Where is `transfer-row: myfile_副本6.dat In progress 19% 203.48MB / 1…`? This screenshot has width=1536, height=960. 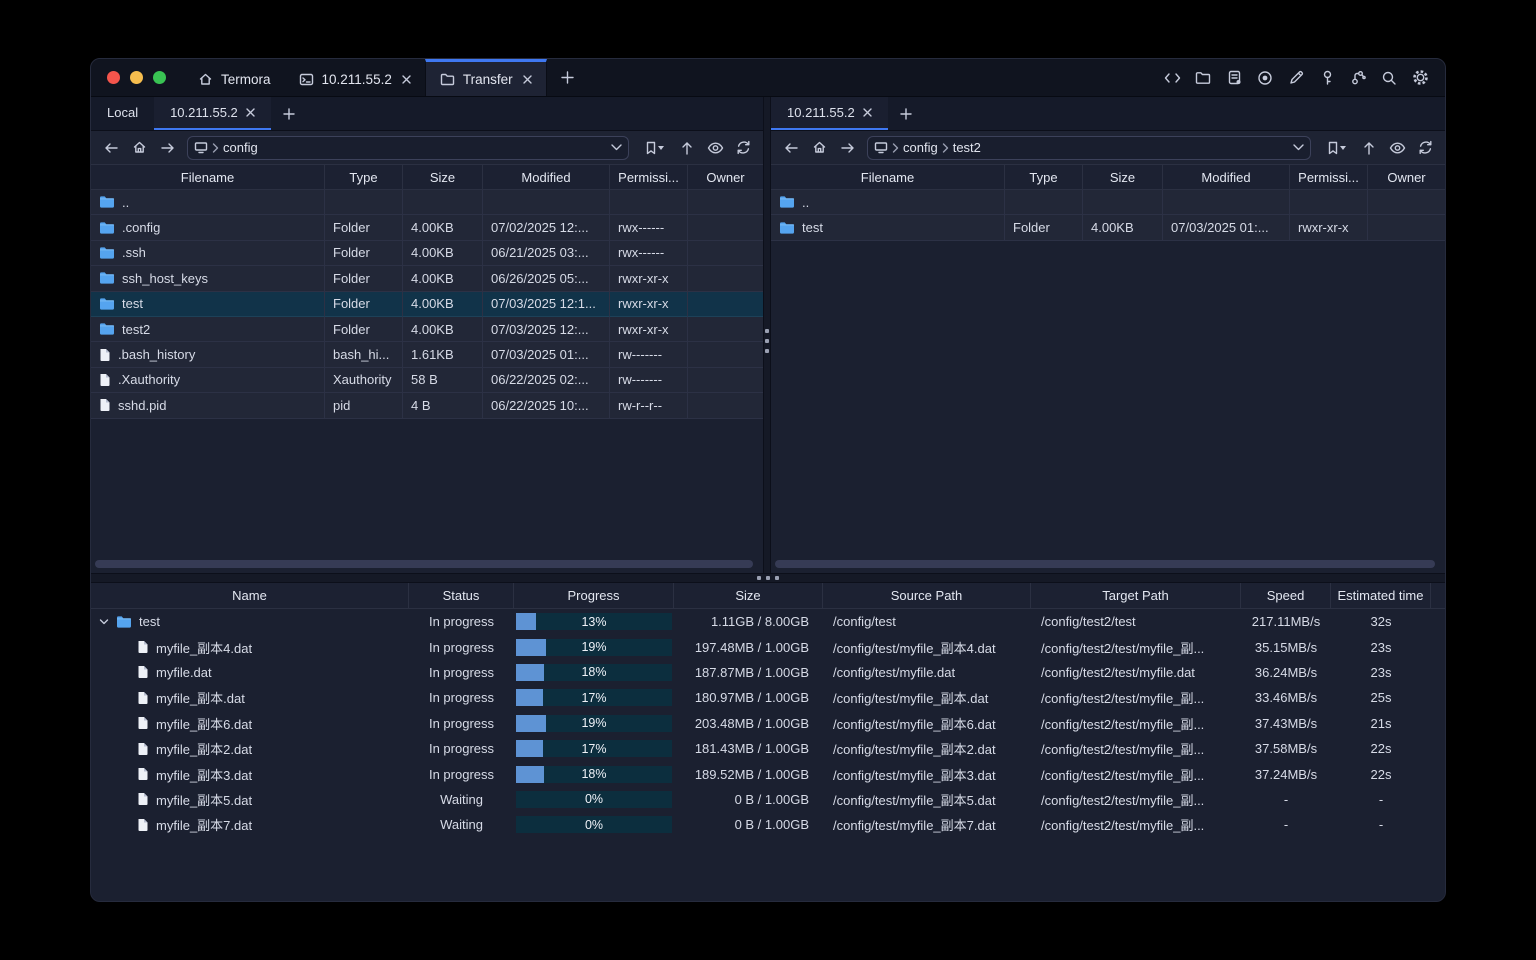 transfer-row: myfile_副本6.dat In progress 19% 203.48MB / 1… is located at coordinates (768, 723).